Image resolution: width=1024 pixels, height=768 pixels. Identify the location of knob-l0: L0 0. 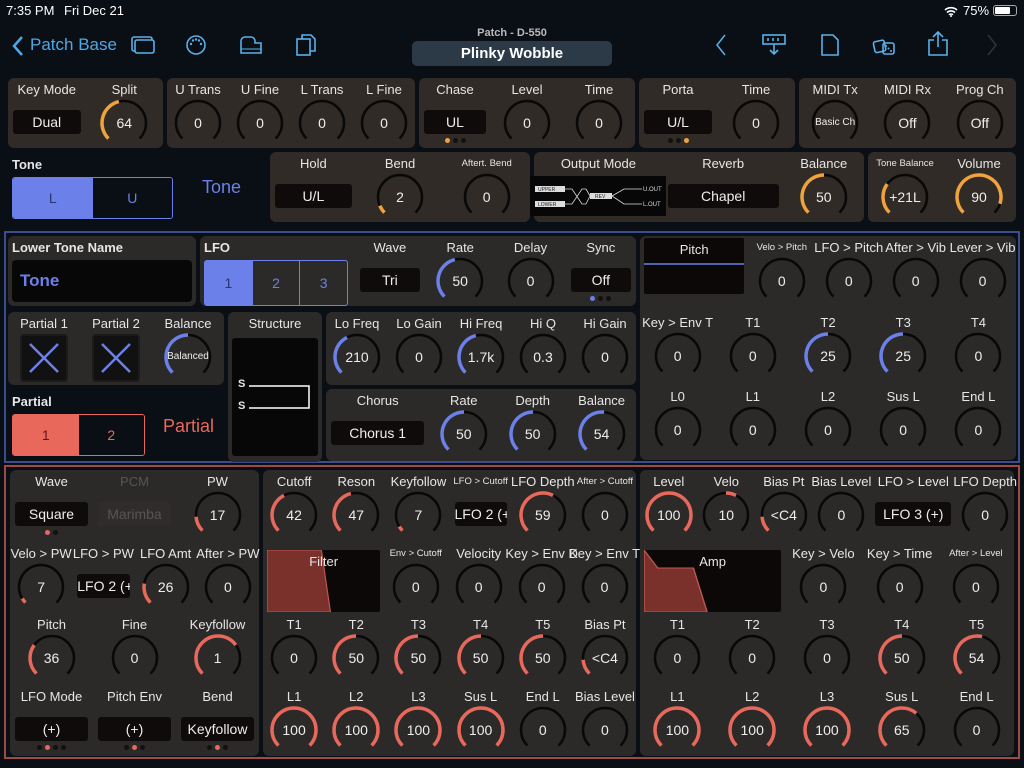
(677, 420).